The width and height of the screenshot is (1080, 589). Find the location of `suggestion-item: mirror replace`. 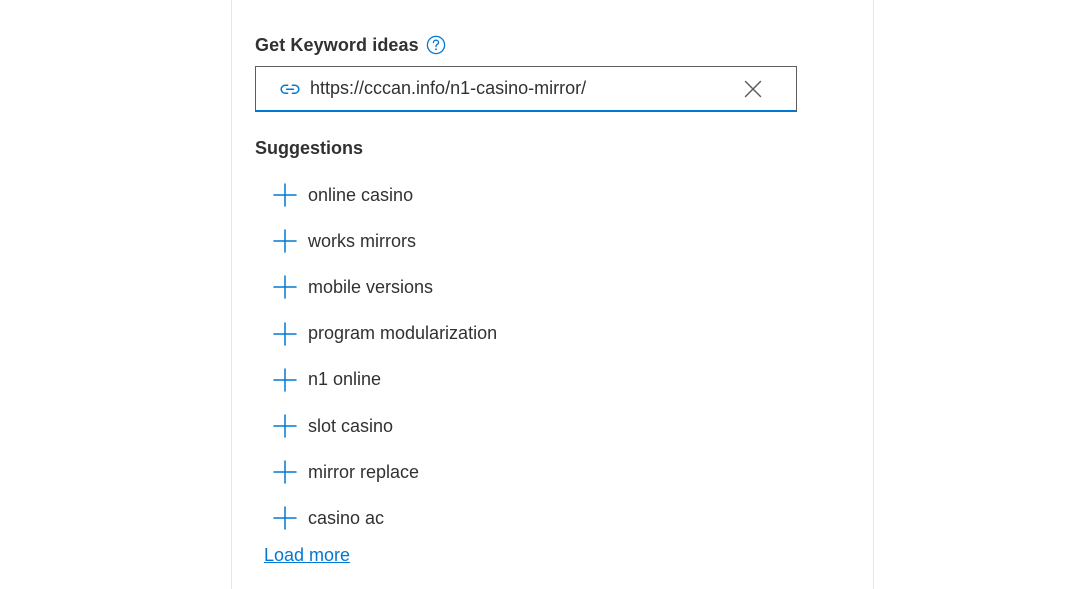

suggestion-item: mirror replace is located at coordinates (384, 472).